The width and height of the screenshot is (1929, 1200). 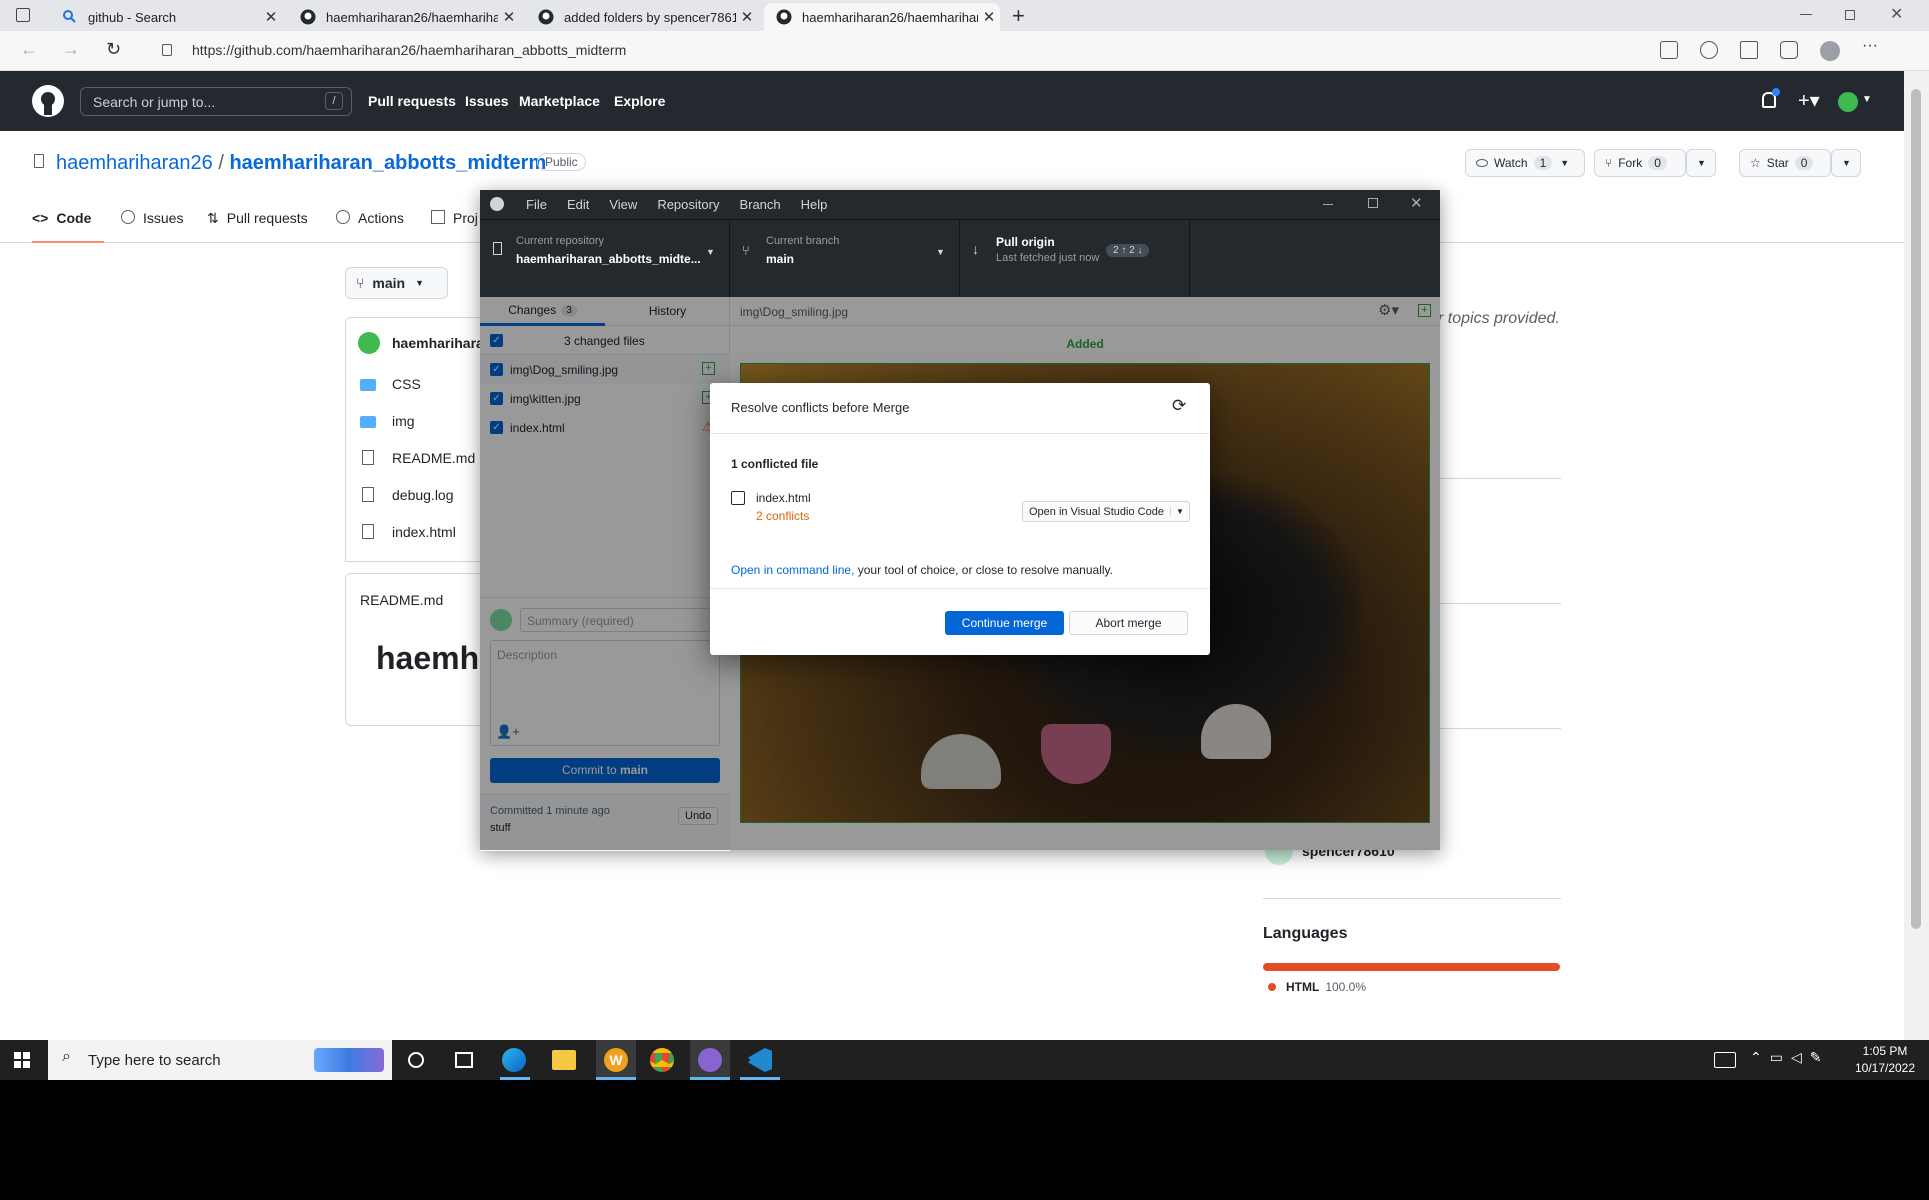 What do you see at coordinates (401, 600) in the screenshot?
I see `readme-title: README.md` at bounding box center [401, 600].